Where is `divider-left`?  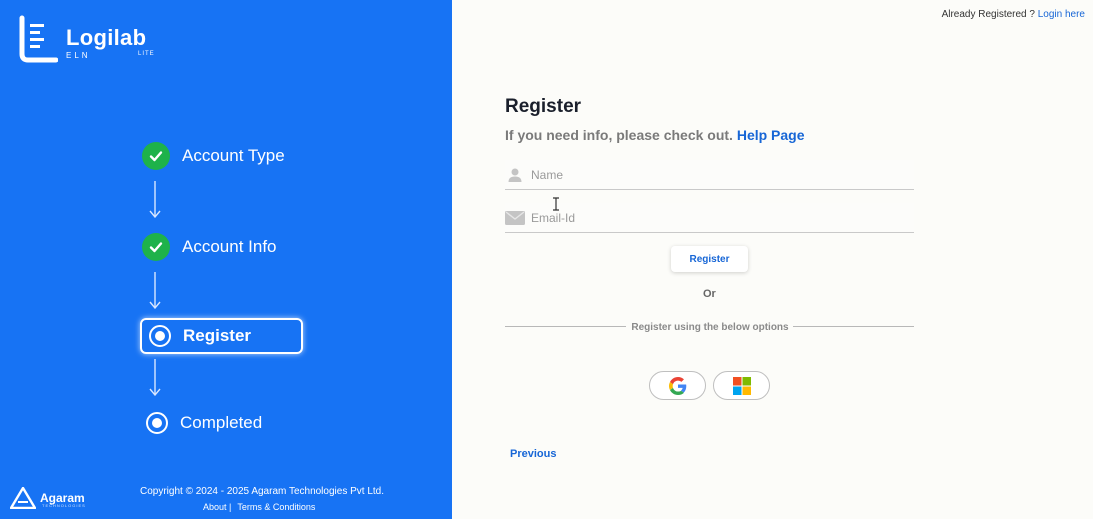 divider-left is located at coordinates (565, 326).